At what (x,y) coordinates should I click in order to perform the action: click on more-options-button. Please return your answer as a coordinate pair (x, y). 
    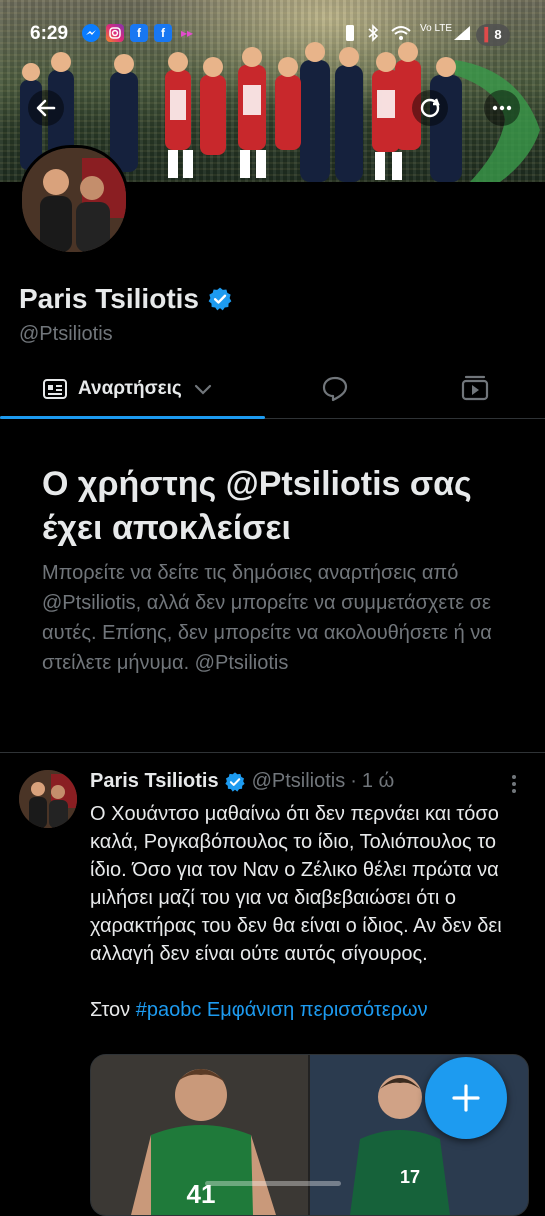
    Looking at the image, I should click on (502, 108).